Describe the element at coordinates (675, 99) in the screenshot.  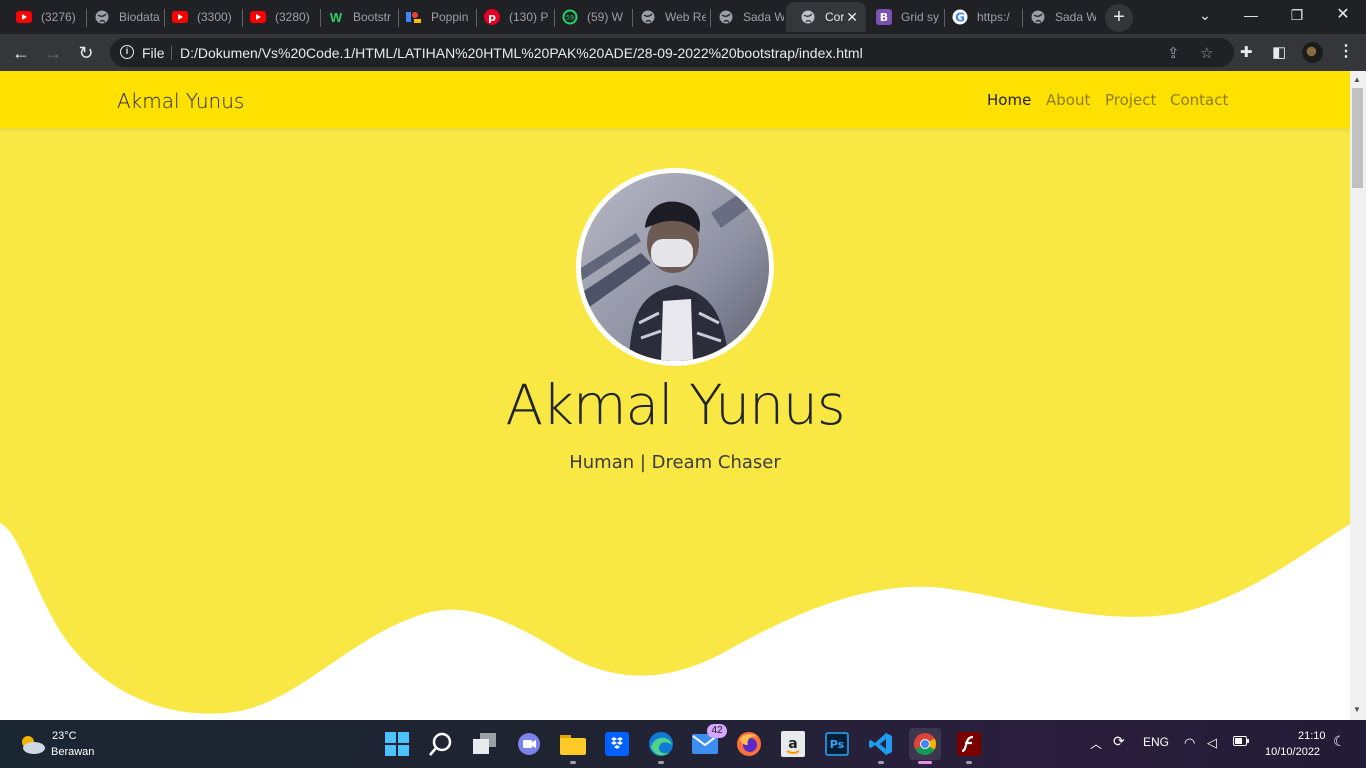
I see `site-navbar: Akmal Yunus Home About Project Contact` at that location.